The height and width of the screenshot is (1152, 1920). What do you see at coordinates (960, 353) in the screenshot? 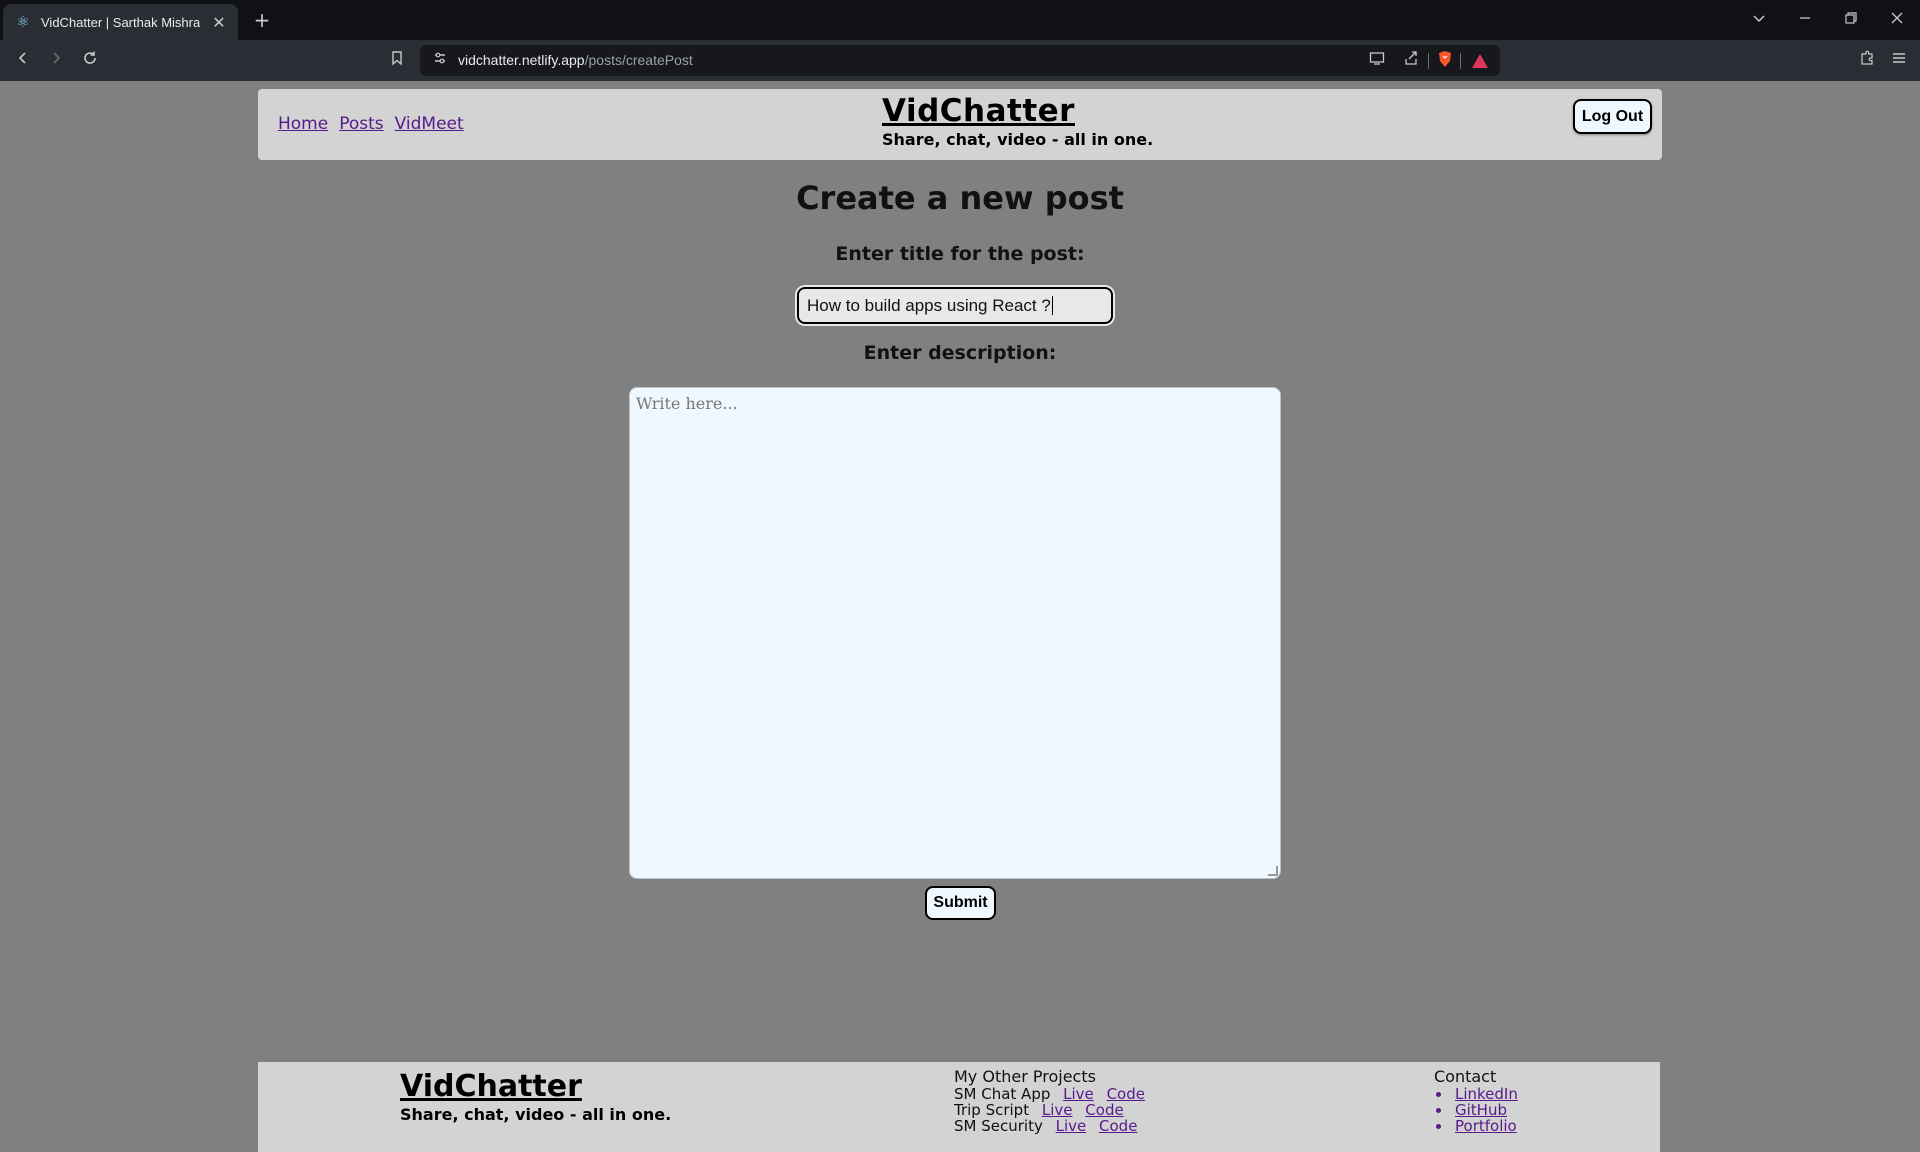
I see `description-label: Enter description:` at bounding box center [960, 353].